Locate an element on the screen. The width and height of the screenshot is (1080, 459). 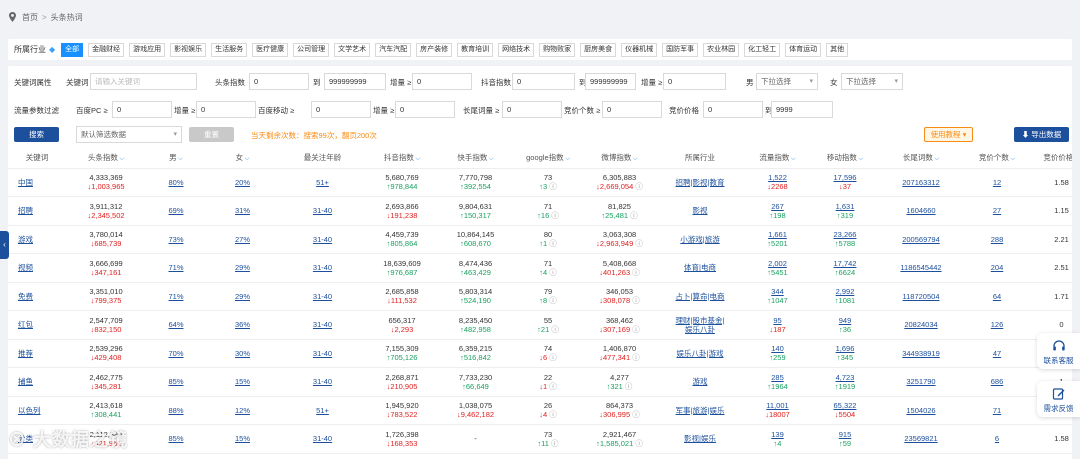
keyword-link: 捕鱼 is located at coordinates (25, 381).